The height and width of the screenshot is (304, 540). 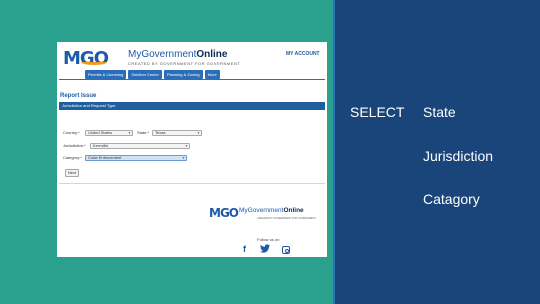 I want to click on panel-item-jurisdiction: Jurisdiction, so click(x=458, y=156).